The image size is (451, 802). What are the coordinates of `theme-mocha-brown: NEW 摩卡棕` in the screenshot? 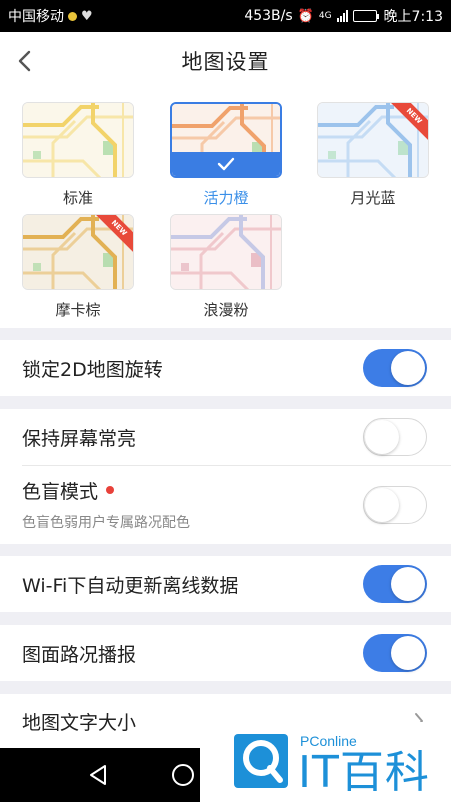 It's located at (78, 267).